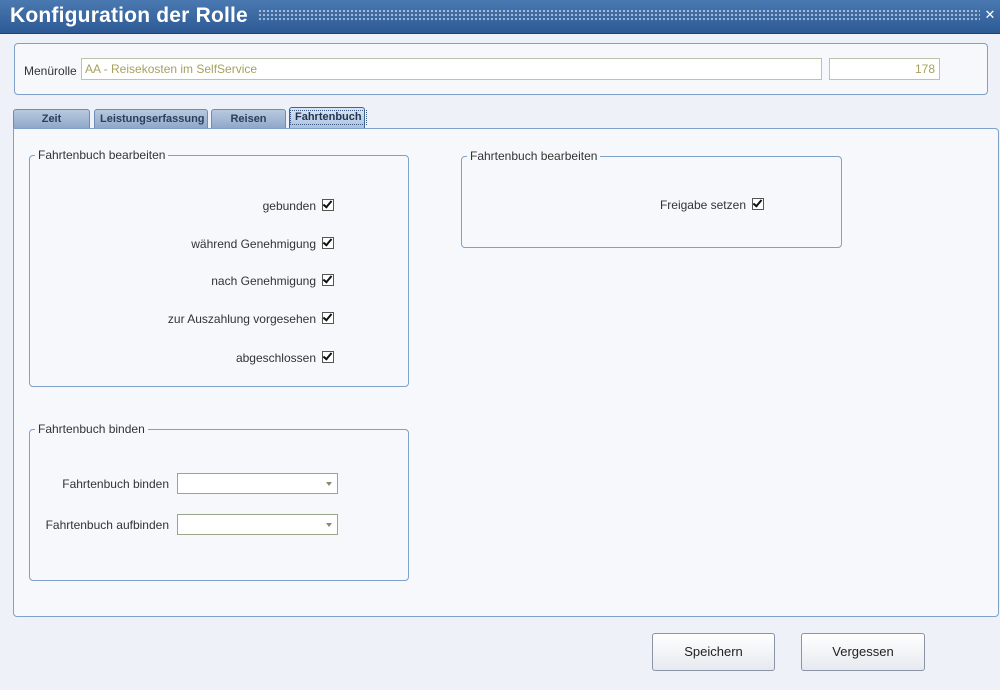  I want to click on title-bar-texture, so click(619, 15).